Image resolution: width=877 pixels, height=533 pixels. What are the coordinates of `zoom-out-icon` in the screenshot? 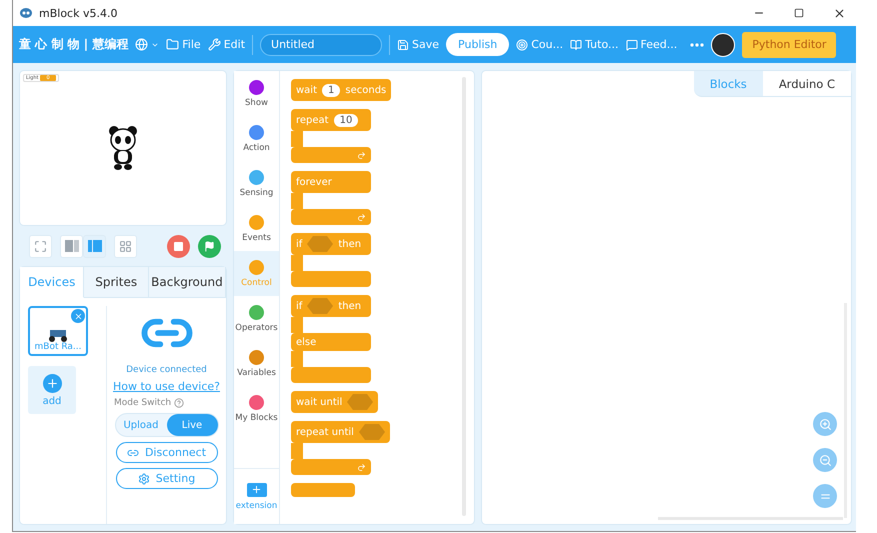 It's located at (825, 460).